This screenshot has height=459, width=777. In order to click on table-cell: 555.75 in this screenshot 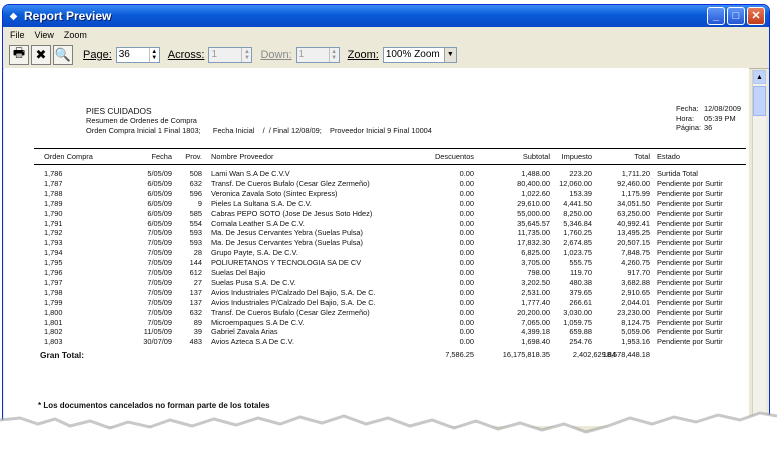, I will do `click(580, 263)`.